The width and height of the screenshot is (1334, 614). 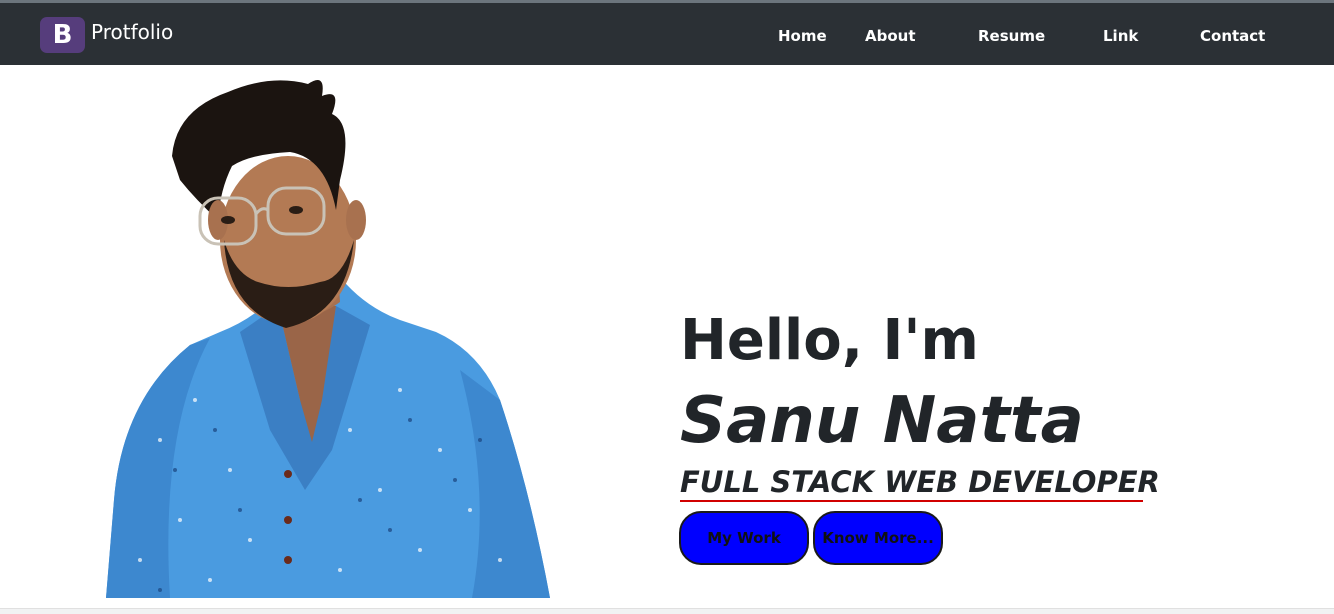 What do you see at coordinates (920, 482) in the screenshot?
I see `role-subtitle: FULL STACK WEB DEVELOPER` at bounding box center [920, 482].